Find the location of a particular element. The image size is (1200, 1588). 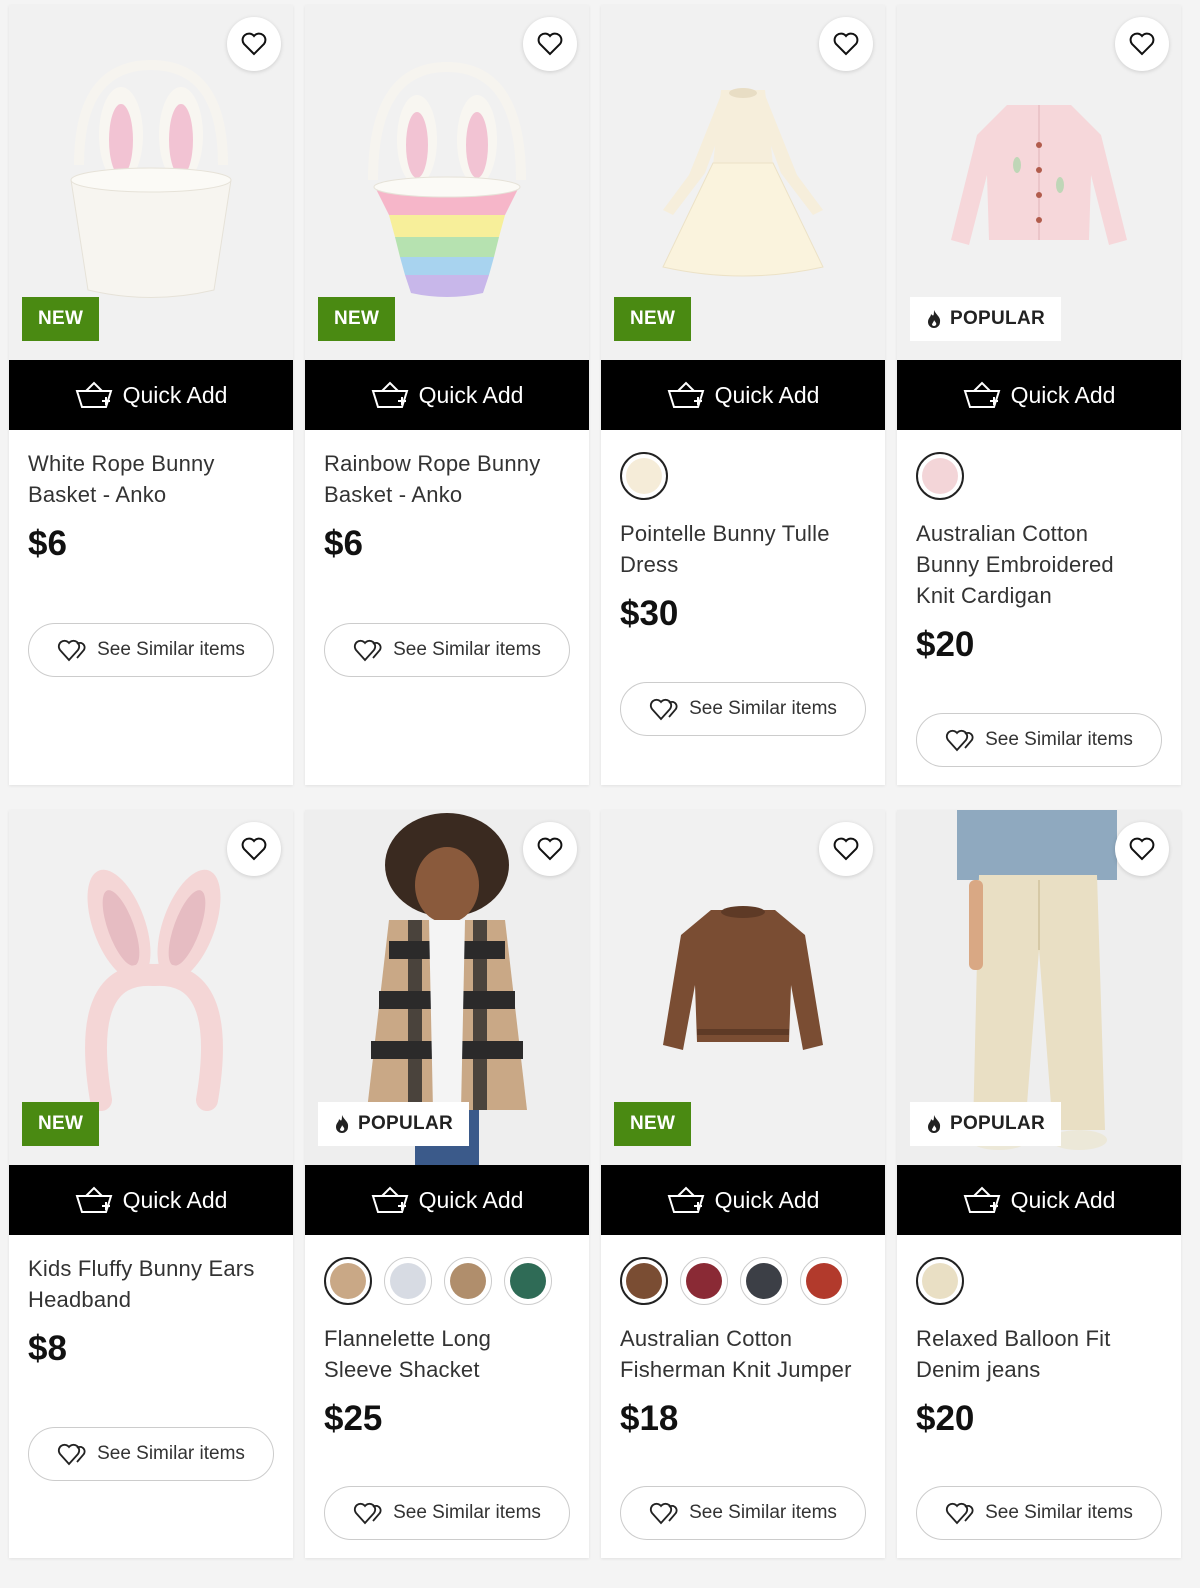

product-price: $8 is located at coordinates (47, 1348).